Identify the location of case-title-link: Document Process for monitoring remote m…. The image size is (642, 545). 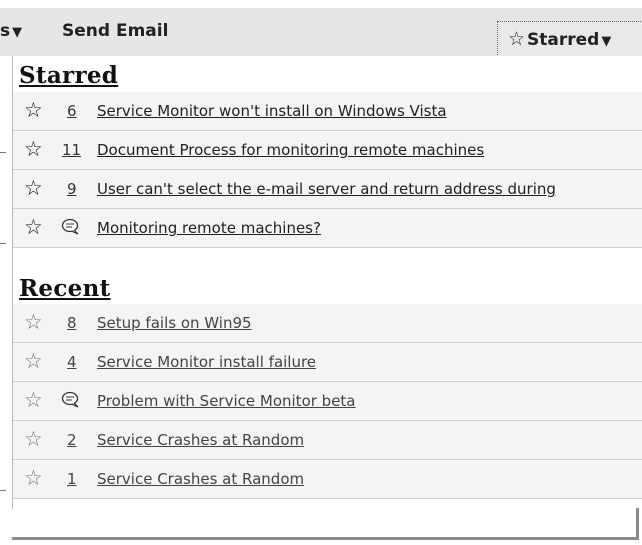
(290, 150).